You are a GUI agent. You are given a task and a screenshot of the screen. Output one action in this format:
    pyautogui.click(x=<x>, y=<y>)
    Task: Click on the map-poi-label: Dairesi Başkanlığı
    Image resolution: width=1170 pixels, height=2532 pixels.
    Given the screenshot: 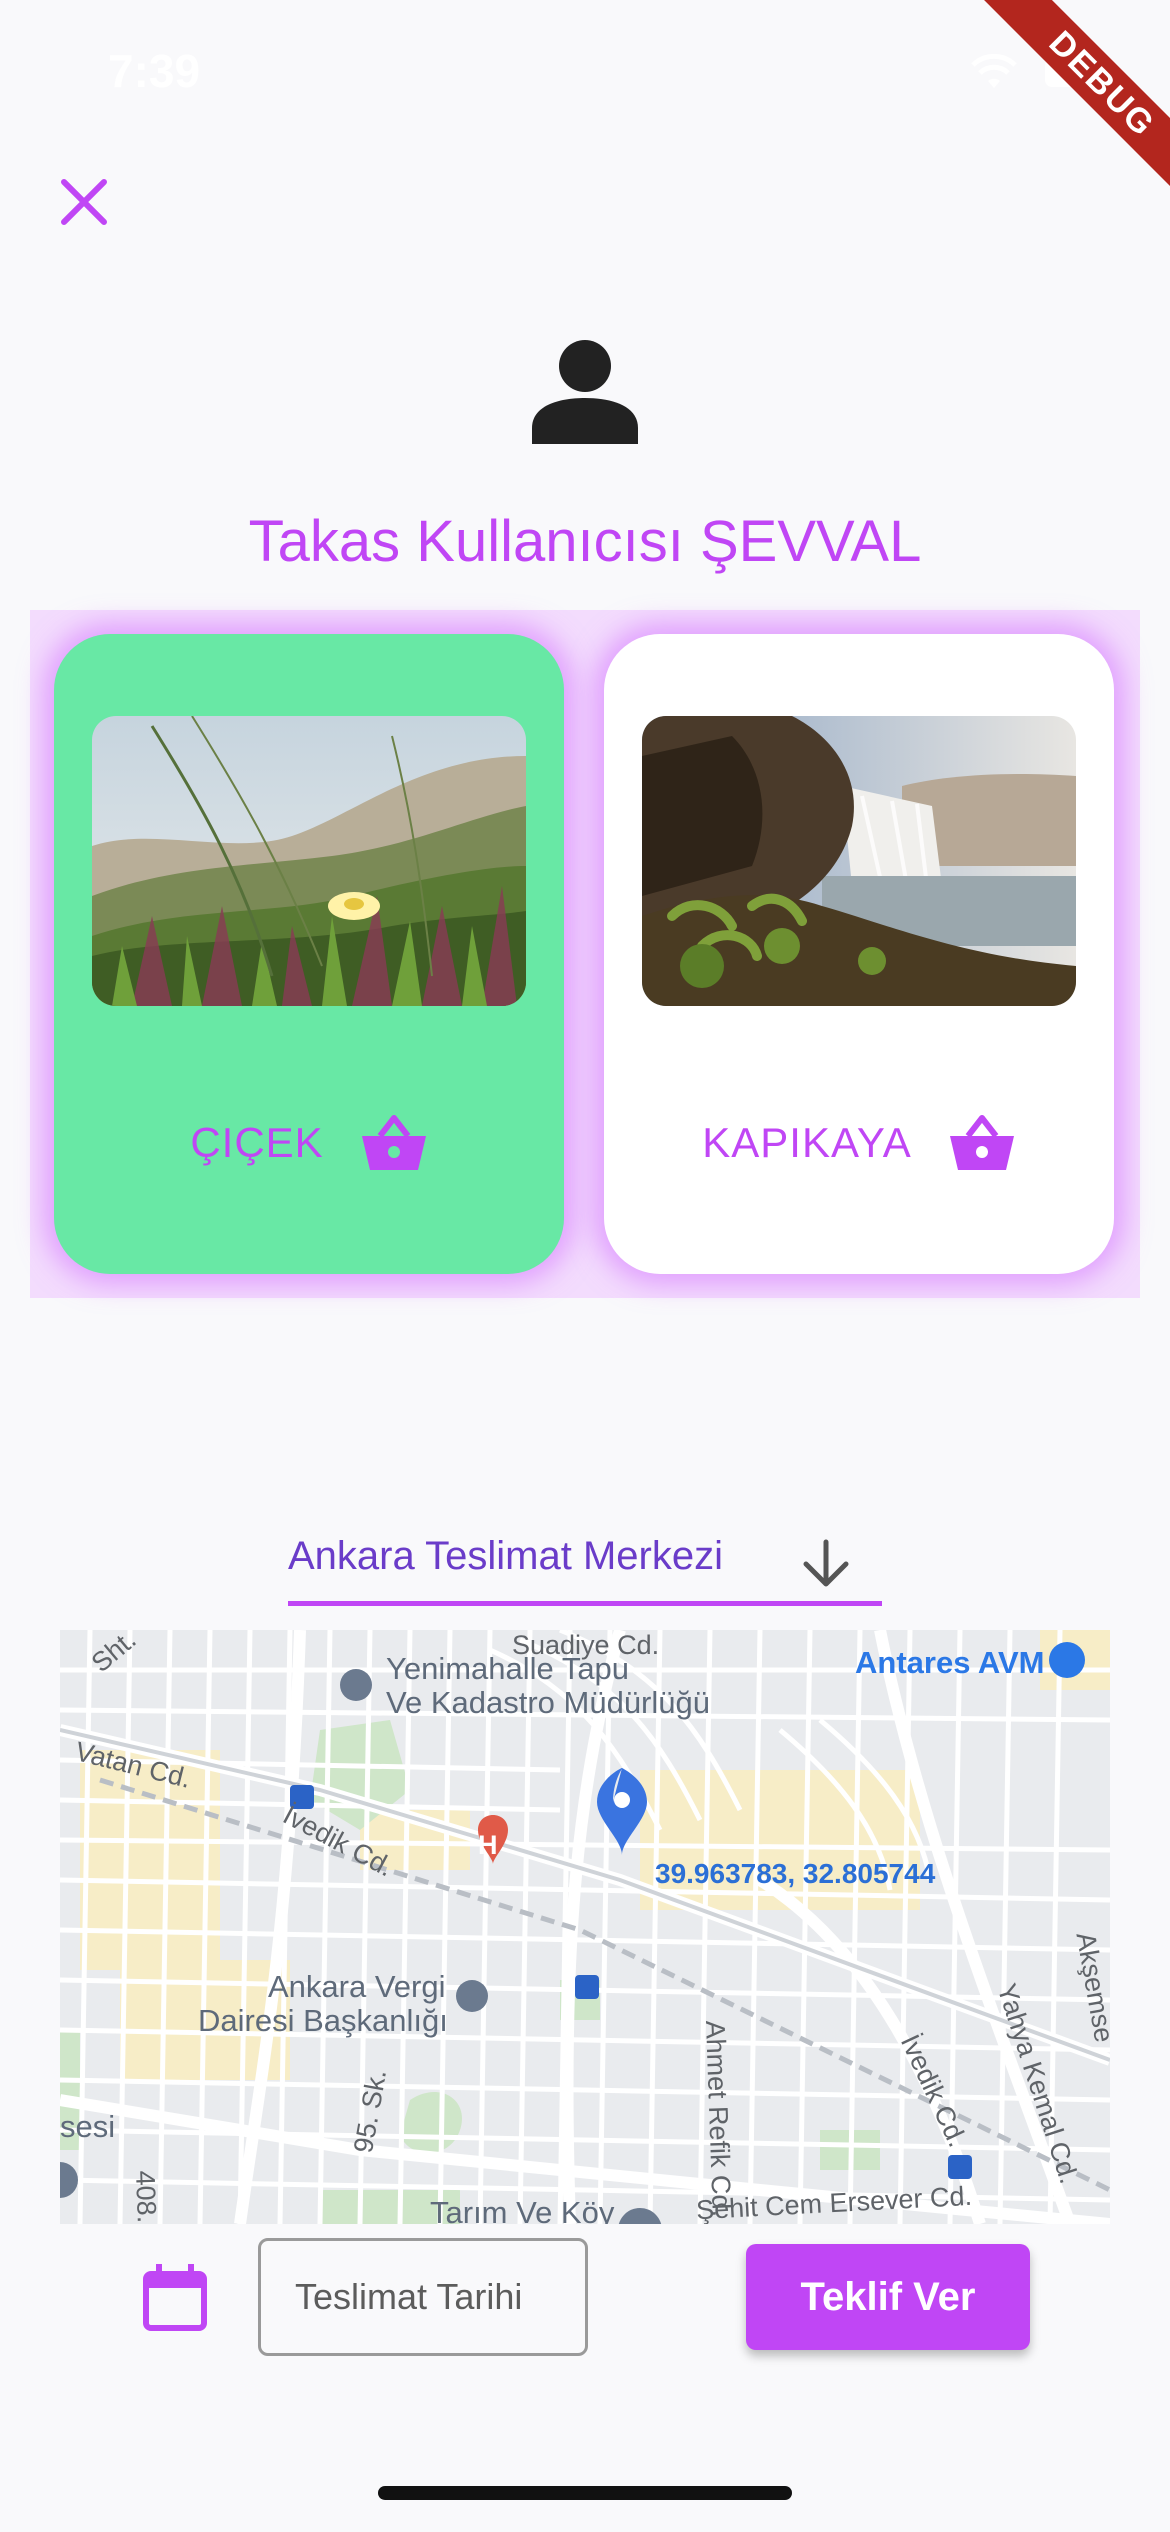 What is the action you would take?
    pyautogui.click(x=323, y=2020)
    